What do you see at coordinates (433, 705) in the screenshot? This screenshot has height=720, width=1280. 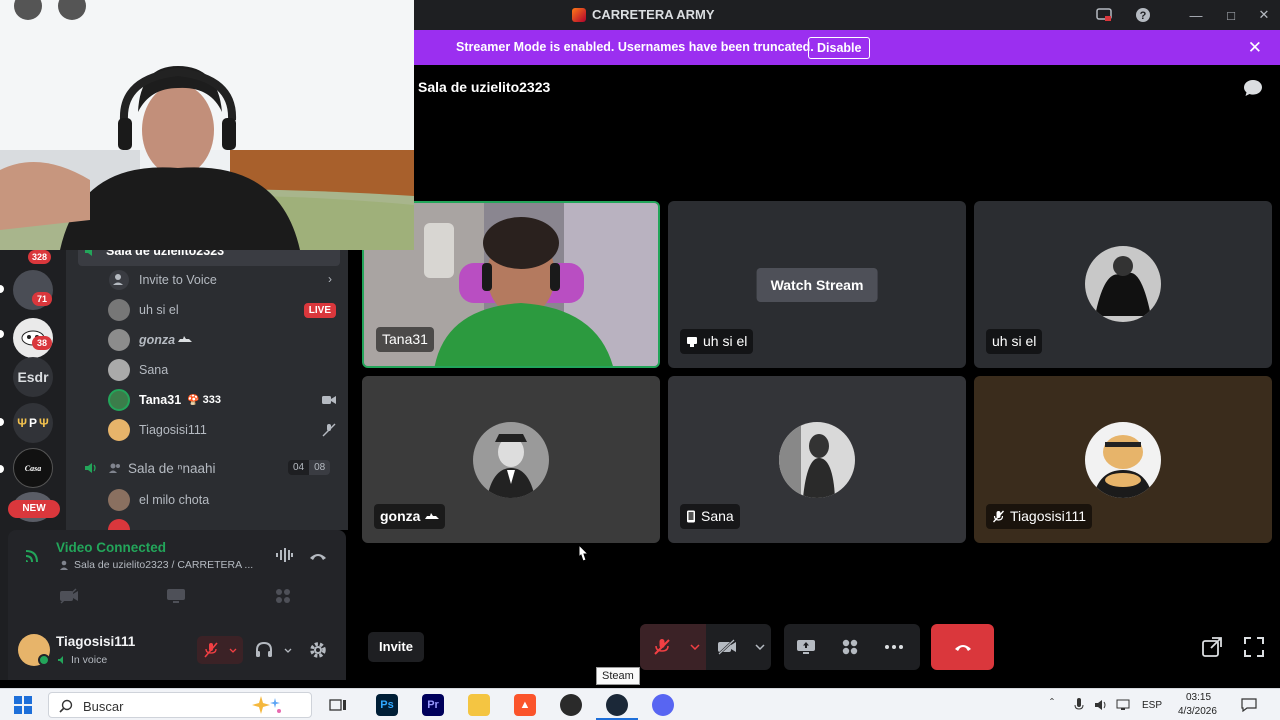 I see `premiere-pro-icon: Pr` at bounding box center [433, 705].